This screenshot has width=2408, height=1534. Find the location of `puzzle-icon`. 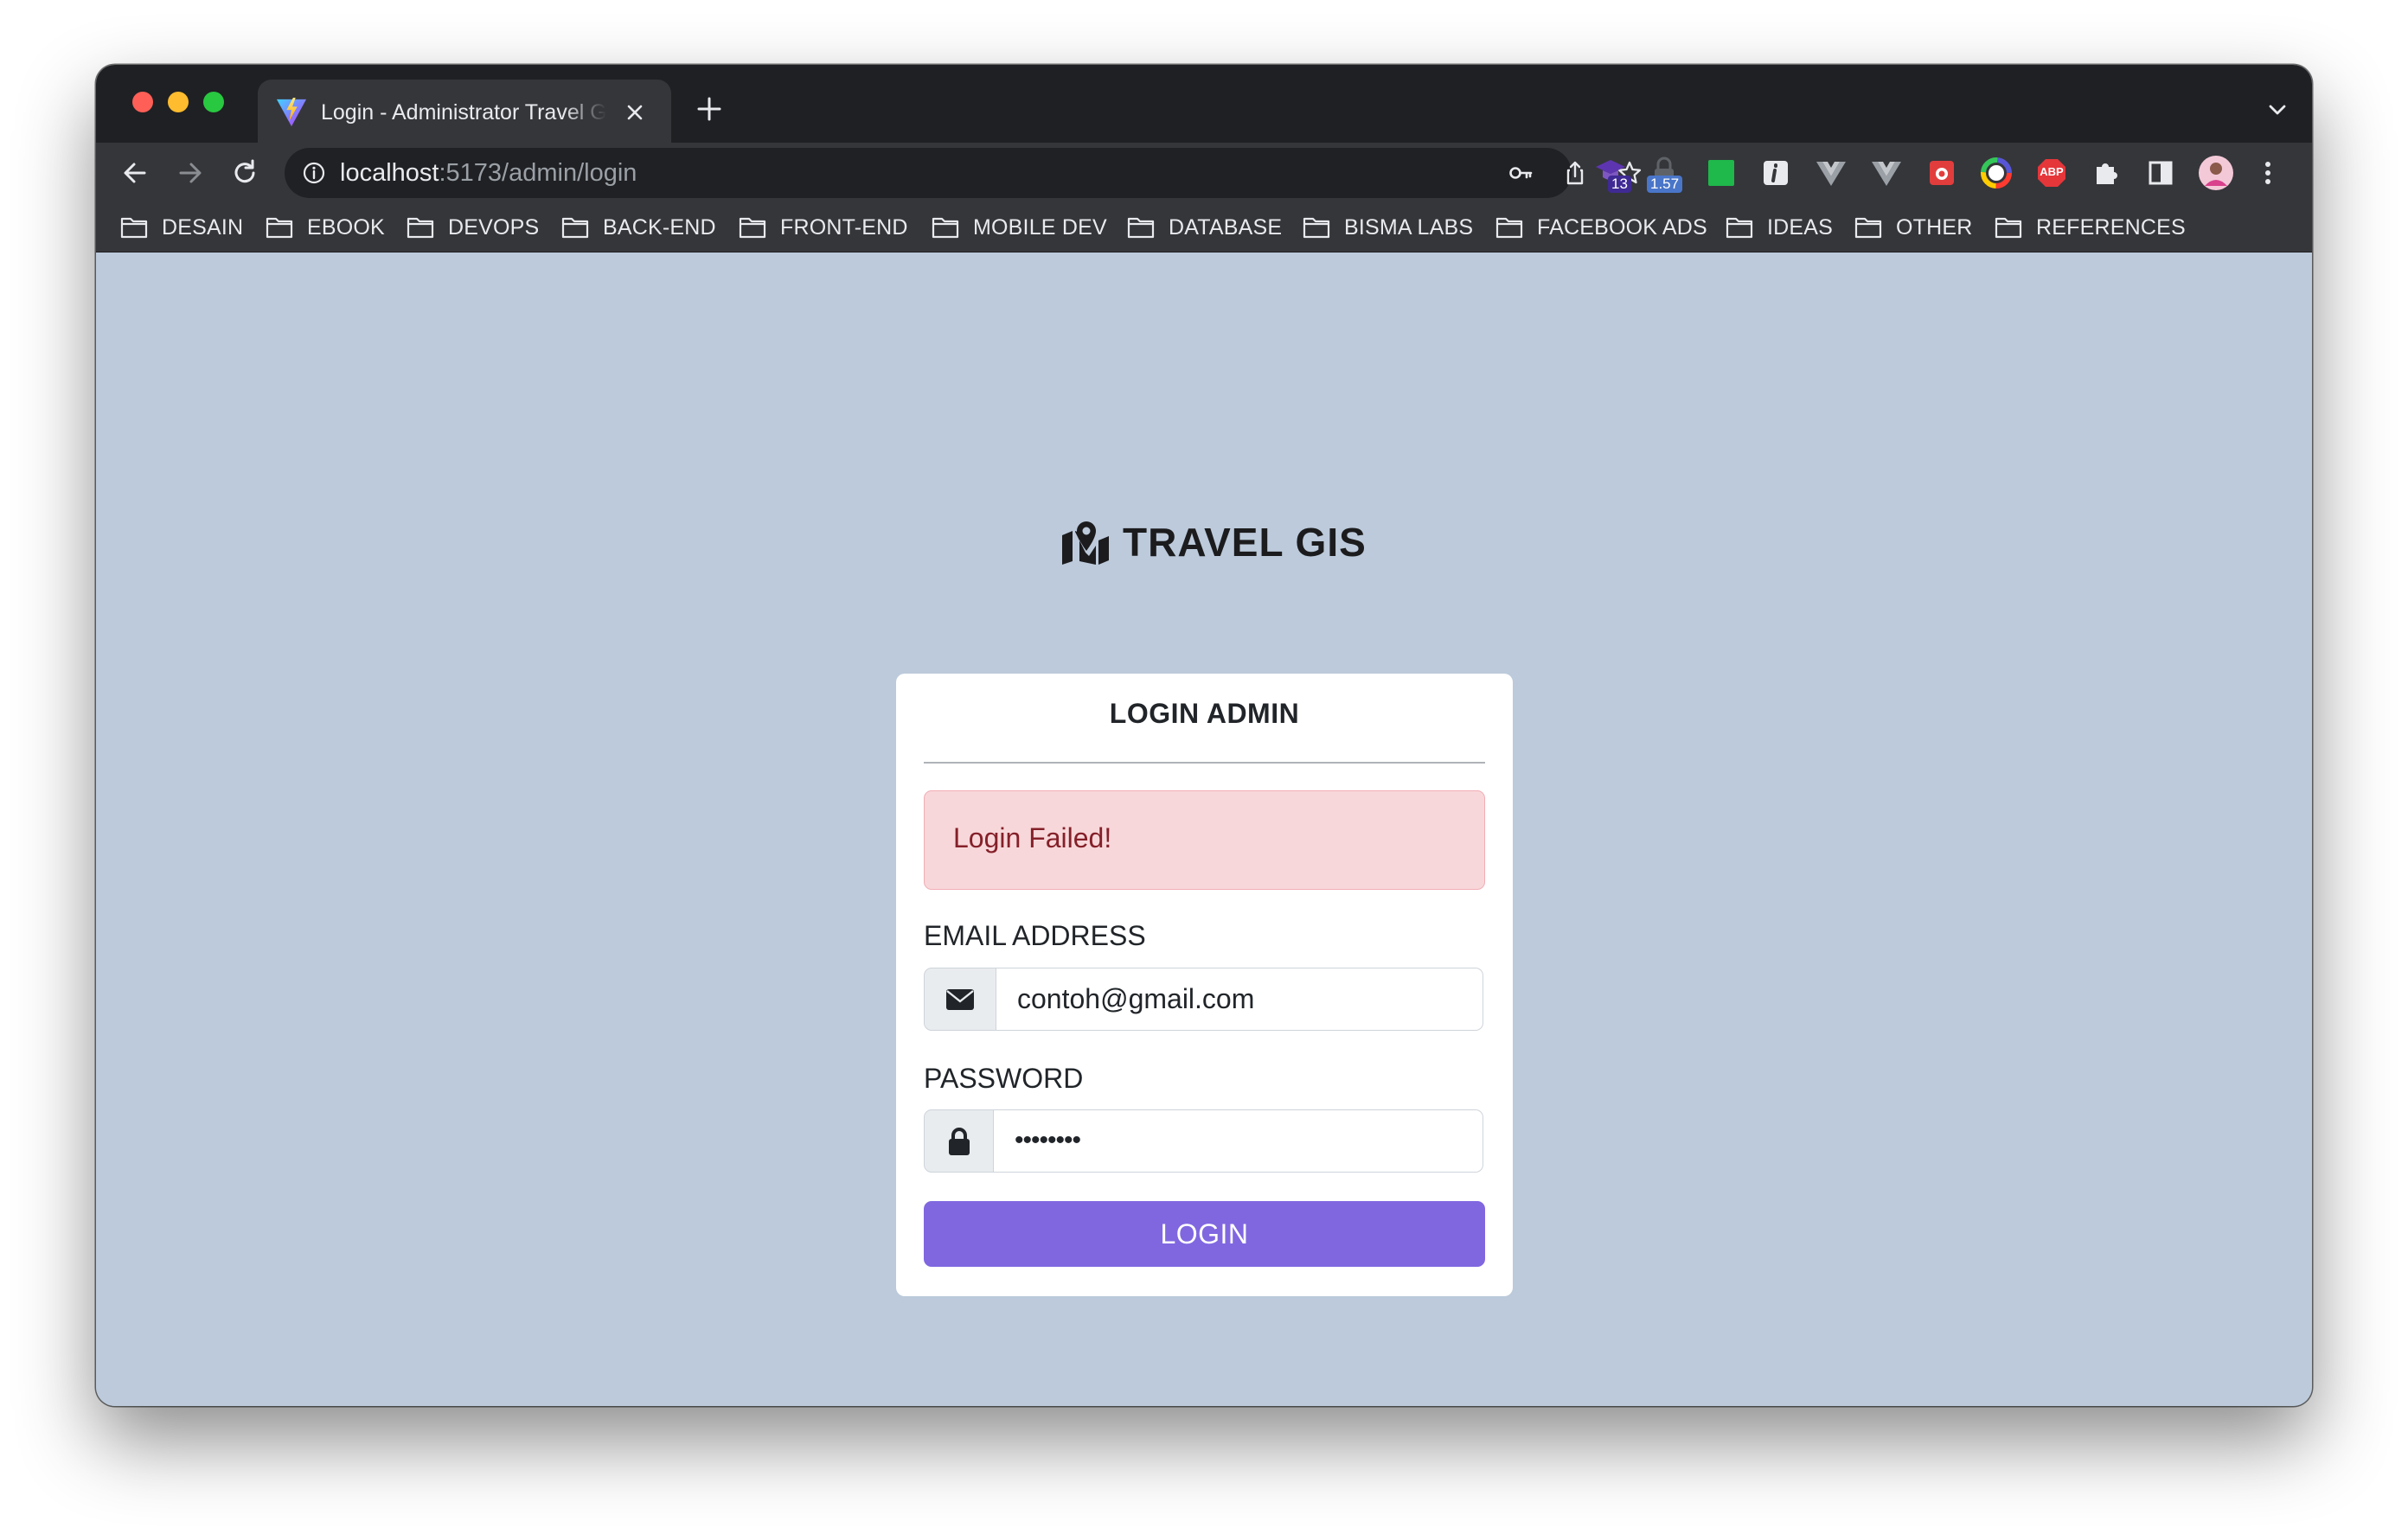

puzzle-icon is located at coordinates (2106, 173).